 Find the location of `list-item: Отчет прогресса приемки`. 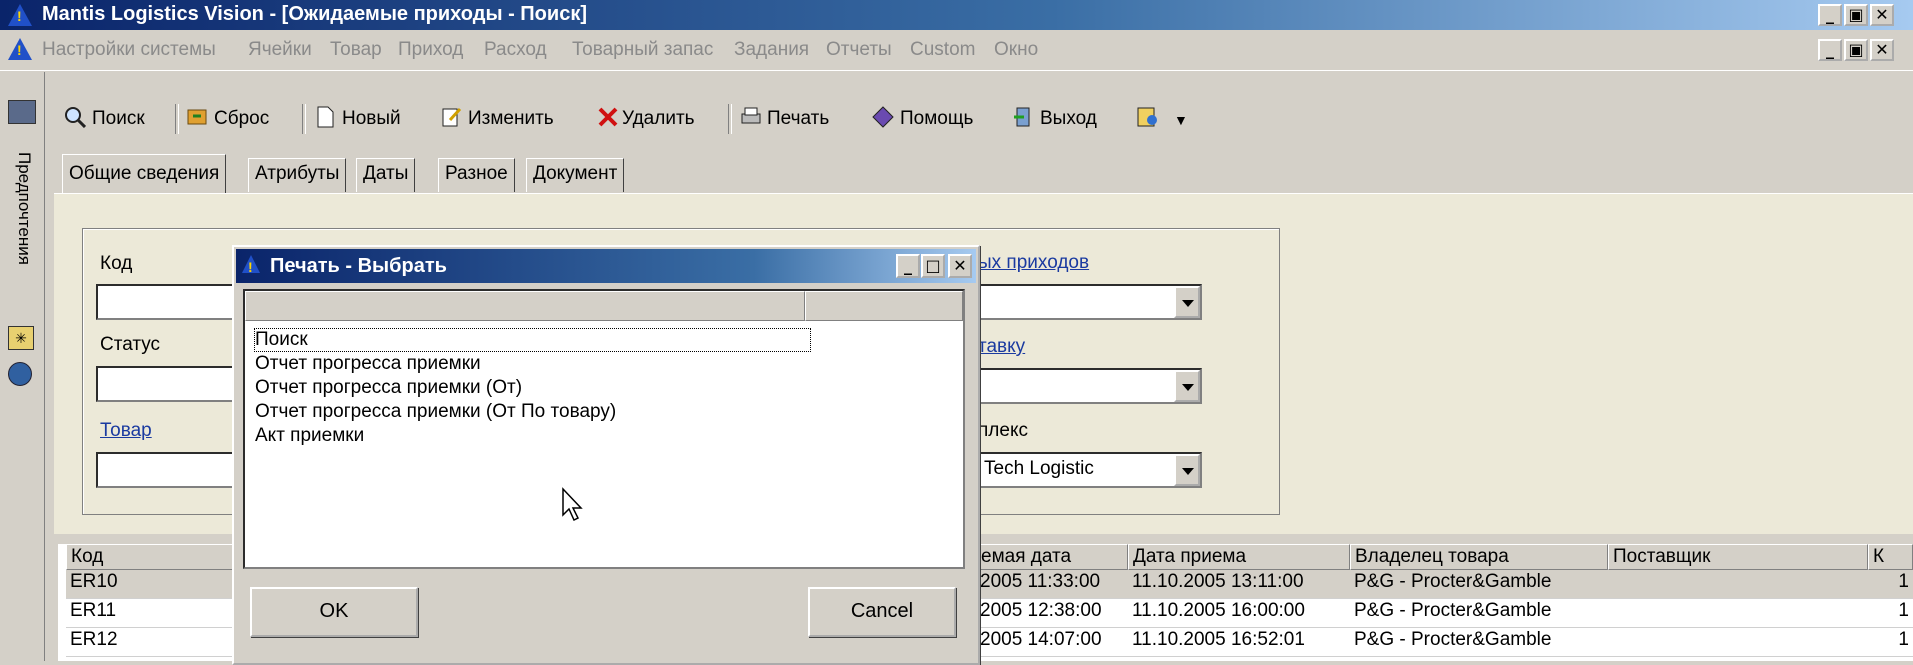

list-item: Отчет прогресса приемки is located at coordinates (368, 364).